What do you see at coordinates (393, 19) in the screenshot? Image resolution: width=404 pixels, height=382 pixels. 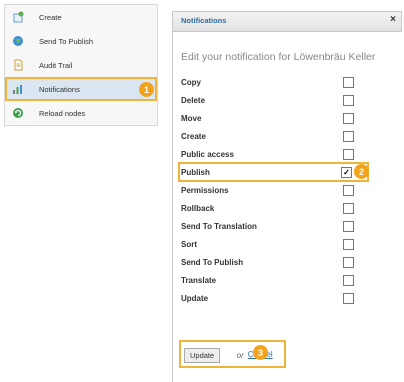 I see `close-icon: ×` at bounding box center [393, 19].